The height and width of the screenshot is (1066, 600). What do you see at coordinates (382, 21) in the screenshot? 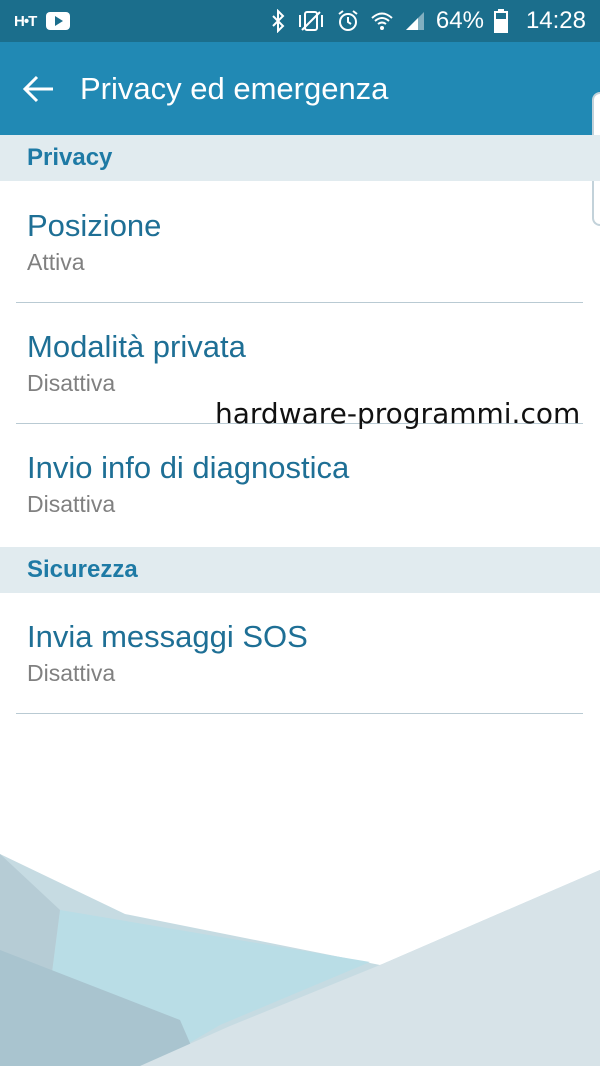
I see `wifi-icon` at bounding box center [382, 21].